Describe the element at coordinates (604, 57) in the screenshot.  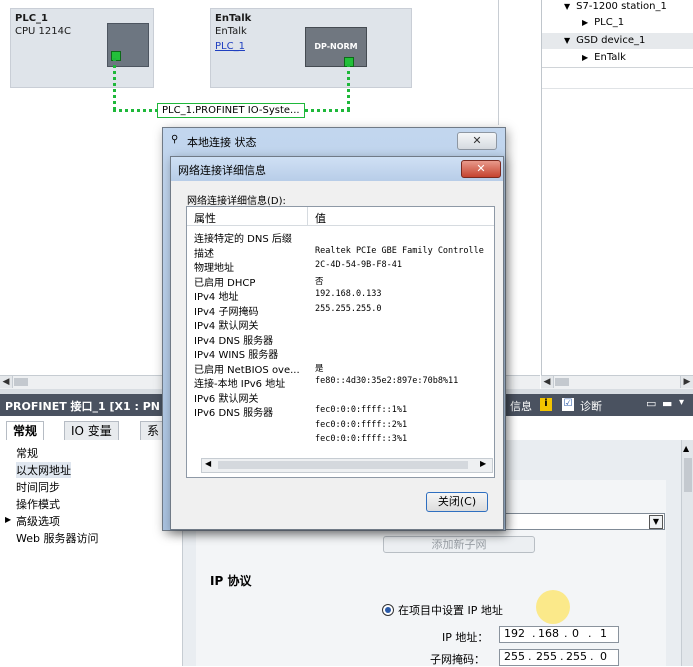
I see `tree-item-entalk: ▶ EnTalk` at that location.